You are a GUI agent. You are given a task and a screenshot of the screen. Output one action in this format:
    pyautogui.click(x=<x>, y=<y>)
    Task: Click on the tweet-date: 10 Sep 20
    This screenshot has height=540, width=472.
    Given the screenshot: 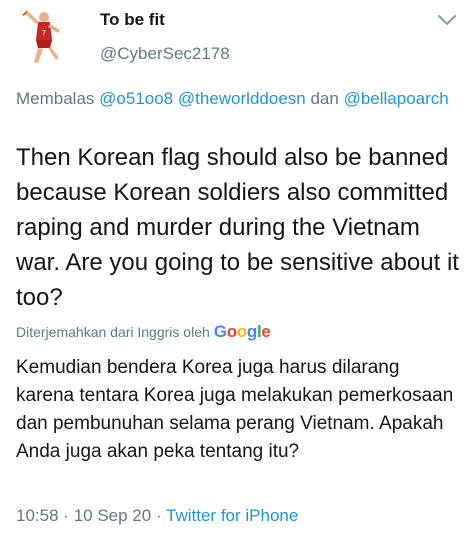 What is the action you would take?
    pyautogui.click(x=113, y=515)
    